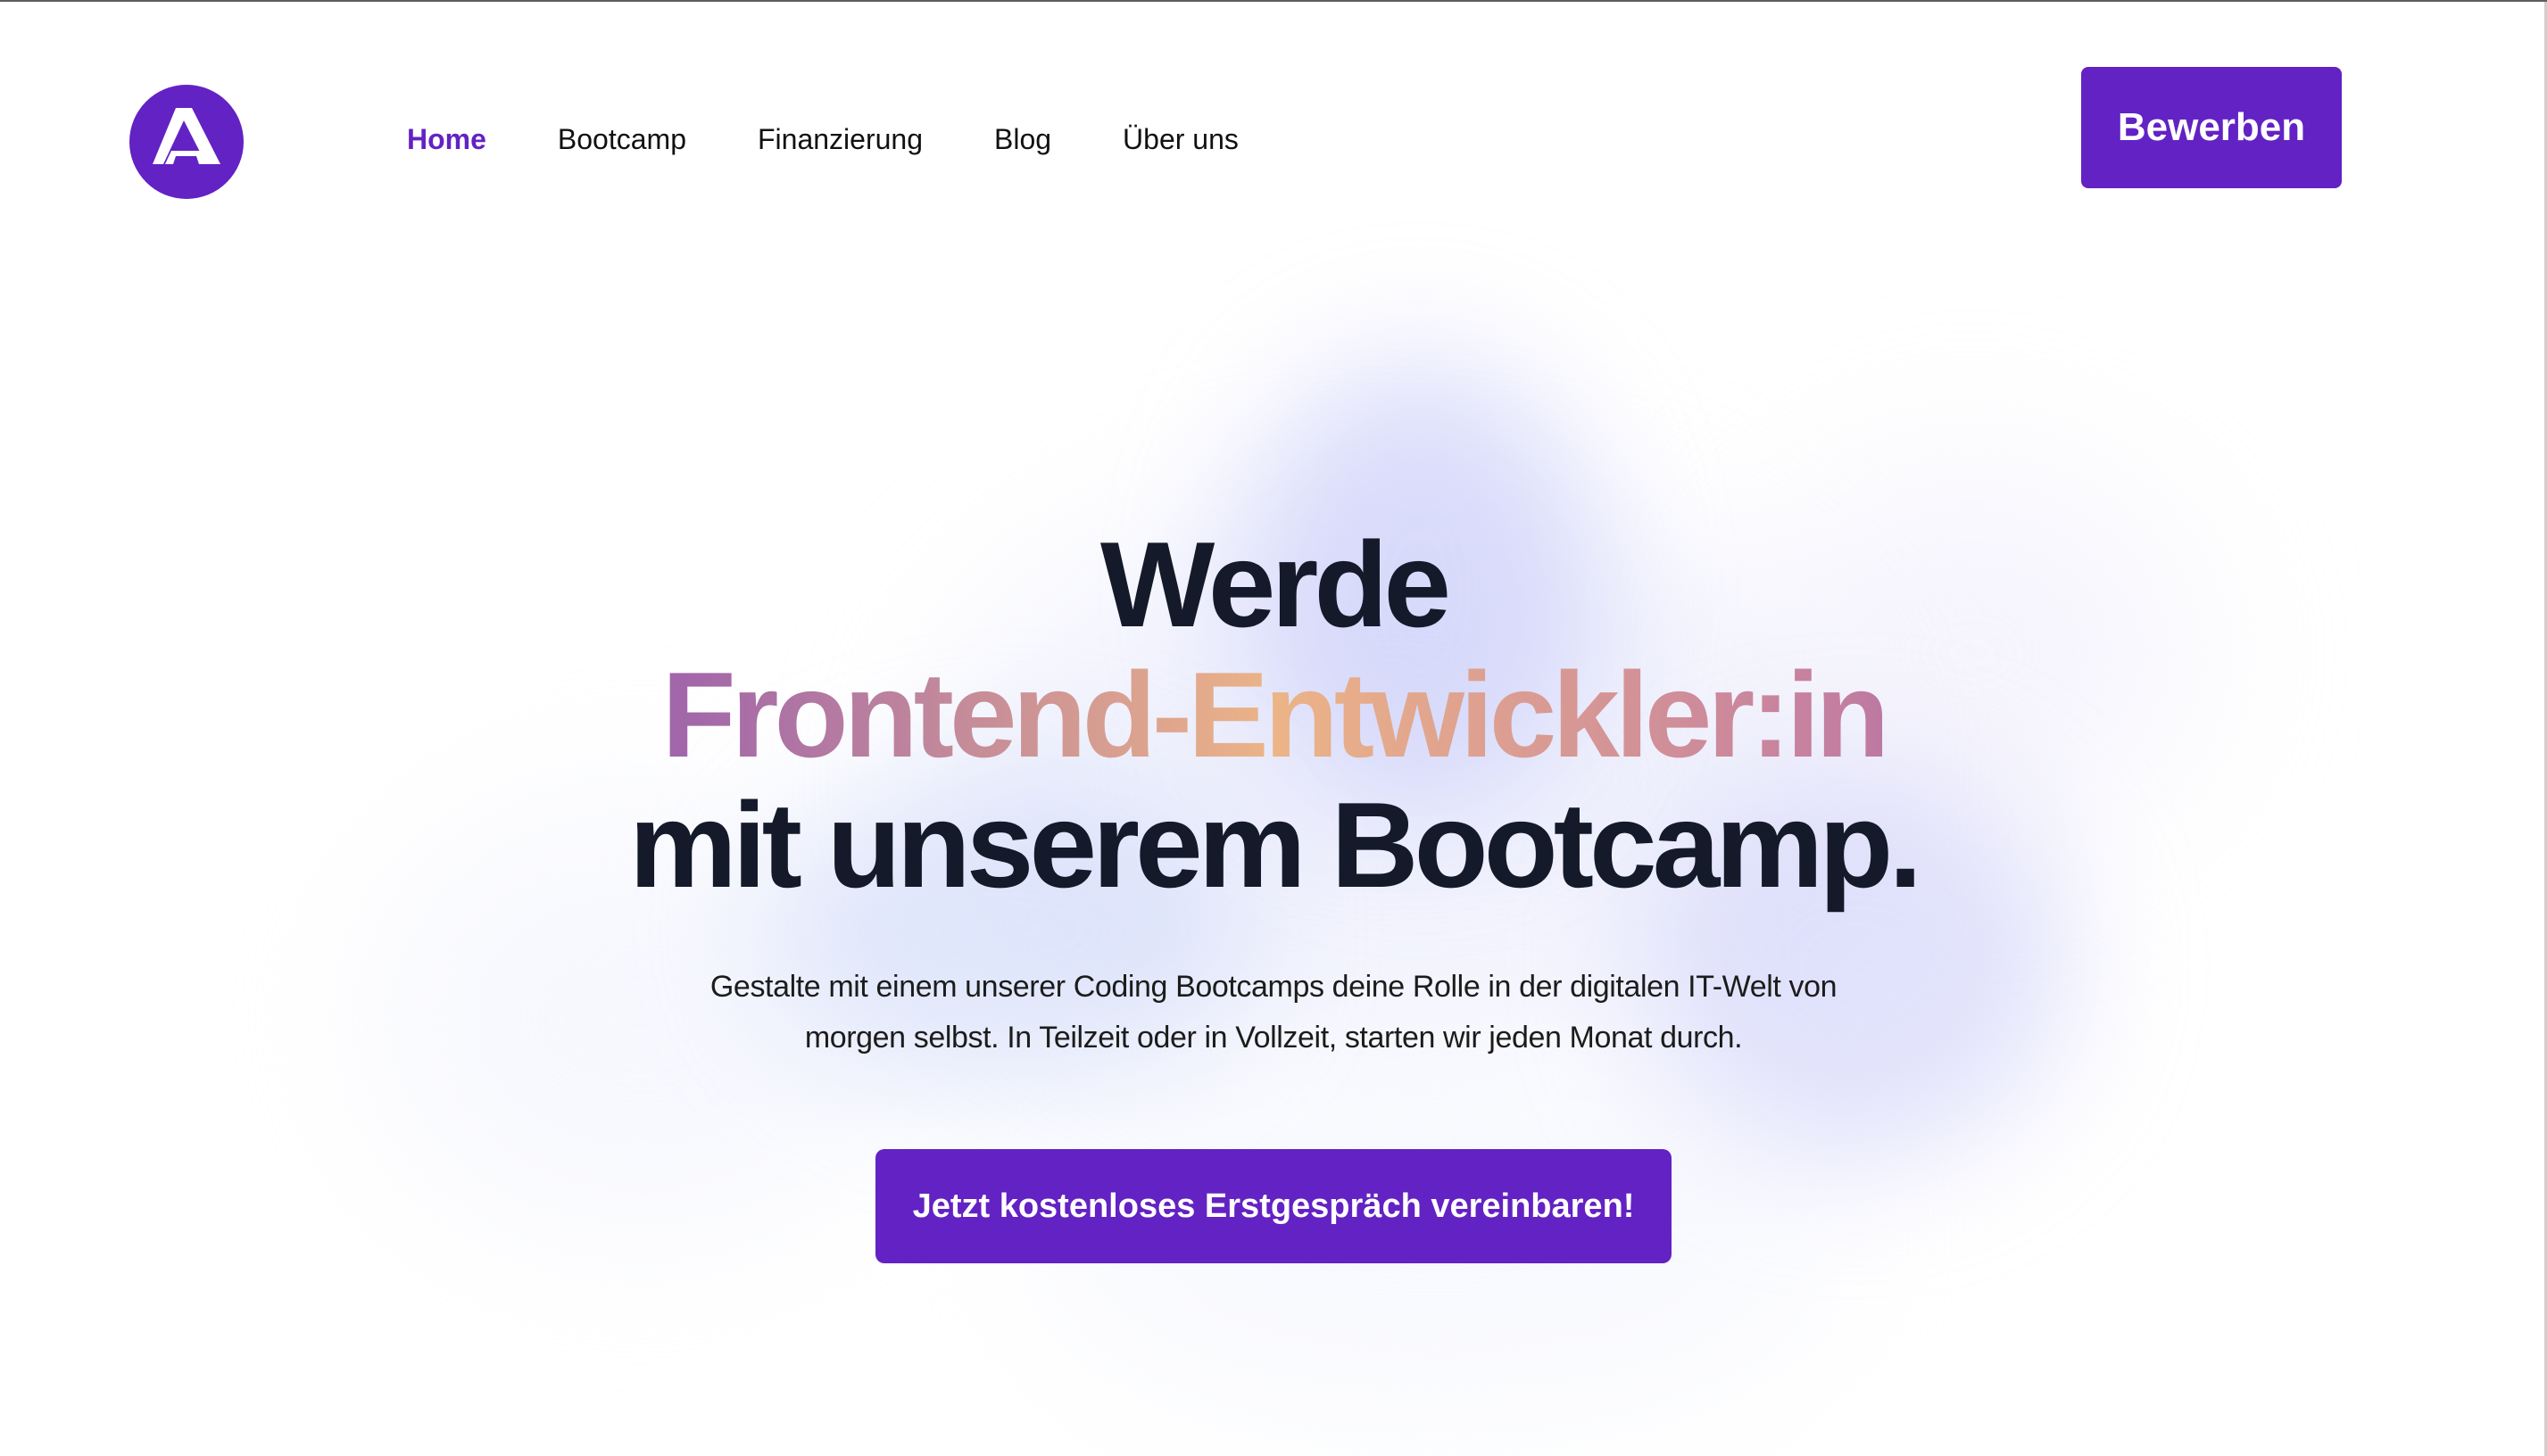 The image size is (2547, 1456). What do you see at coordinates (186, 136) in the screenshot?
I see `peak-a-logo-icon` at bounding box center [186, 136].